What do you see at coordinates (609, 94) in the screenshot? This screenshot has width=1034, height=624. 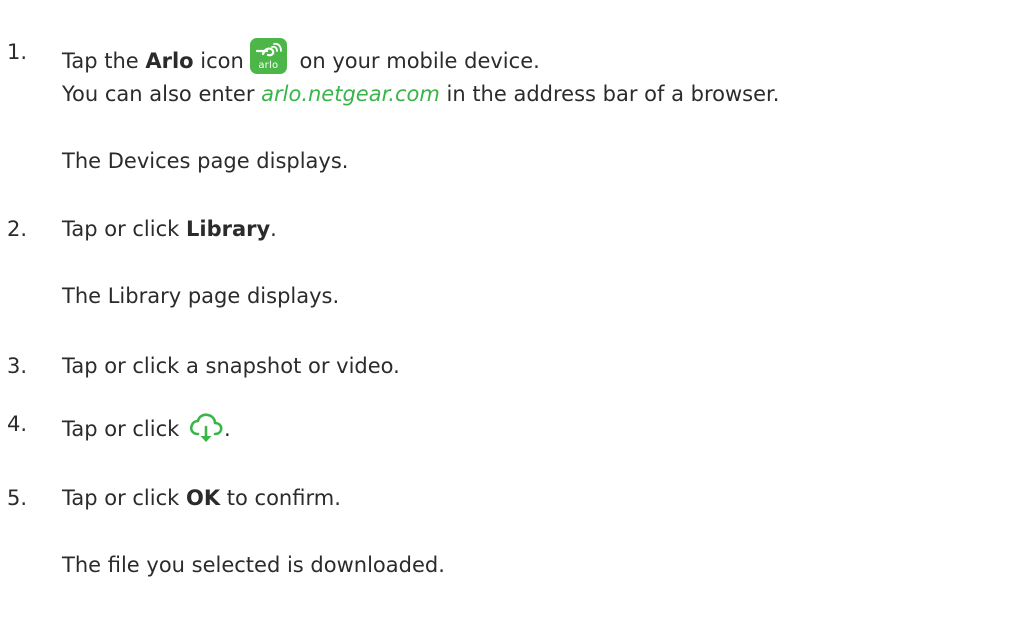 I see `note-text-after: in the address bar of a browser.` at bounding box center [609, 94].